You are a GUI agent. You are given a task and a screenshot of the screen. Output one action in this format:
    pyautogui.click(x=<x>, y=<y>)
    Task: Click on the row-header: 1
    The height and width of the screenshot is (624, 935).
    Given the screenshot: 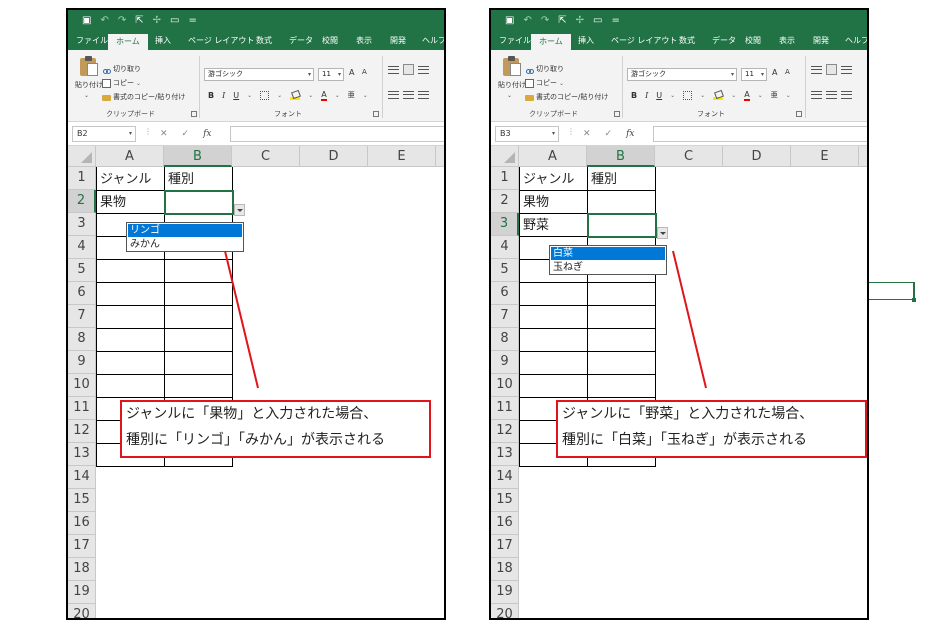 What is the action you would take?
    pyautogui.click(x=82, y=178)
    